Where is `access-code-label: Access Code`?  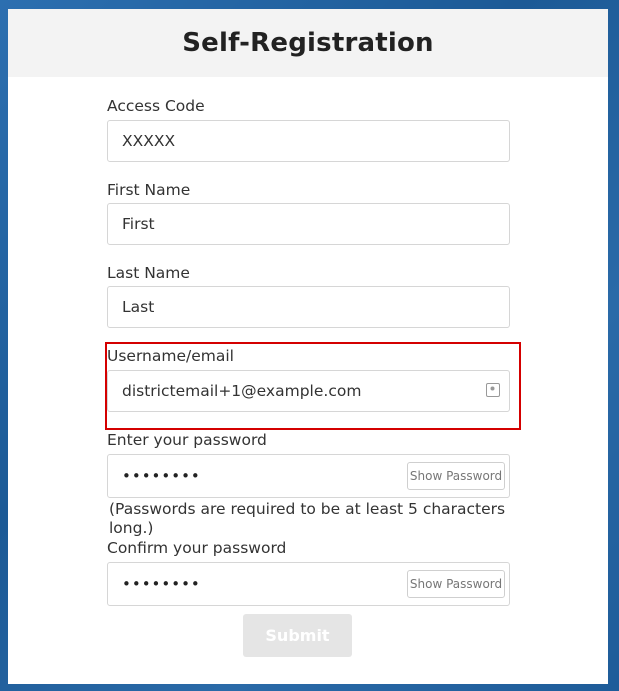
access-code-label: Access Code is located at coordinates (156, 106).